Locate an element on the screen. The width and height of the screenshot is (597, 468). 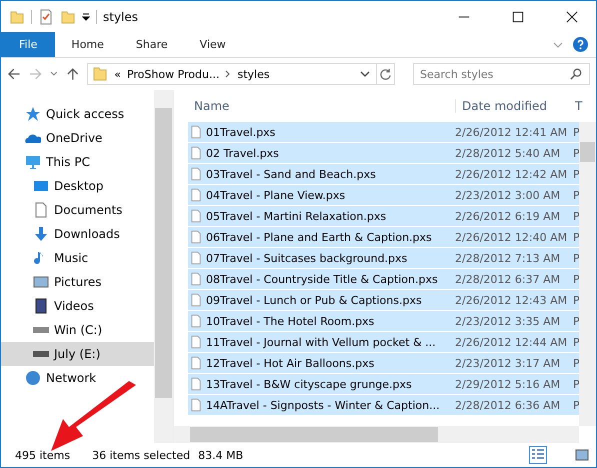
table-cell-text: 2/26/2012 12:42 AM is located at coordinates (511, 174).